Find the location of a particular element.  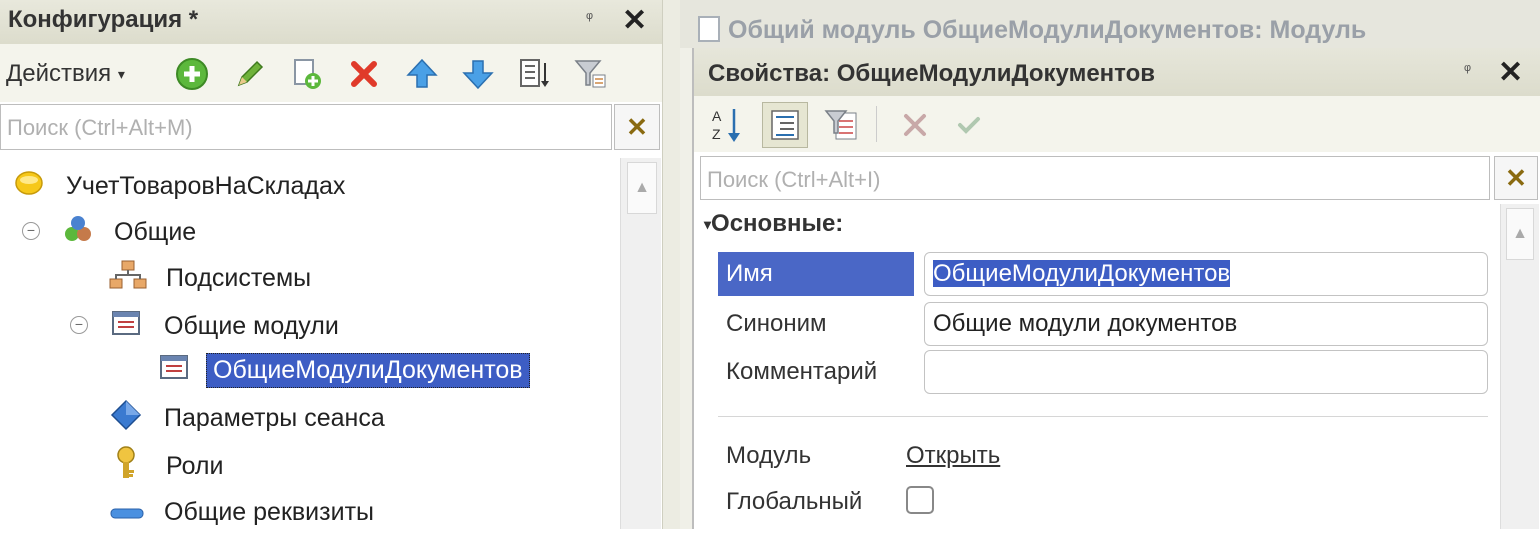

global-checkbox is located at coordinates (920, 500).